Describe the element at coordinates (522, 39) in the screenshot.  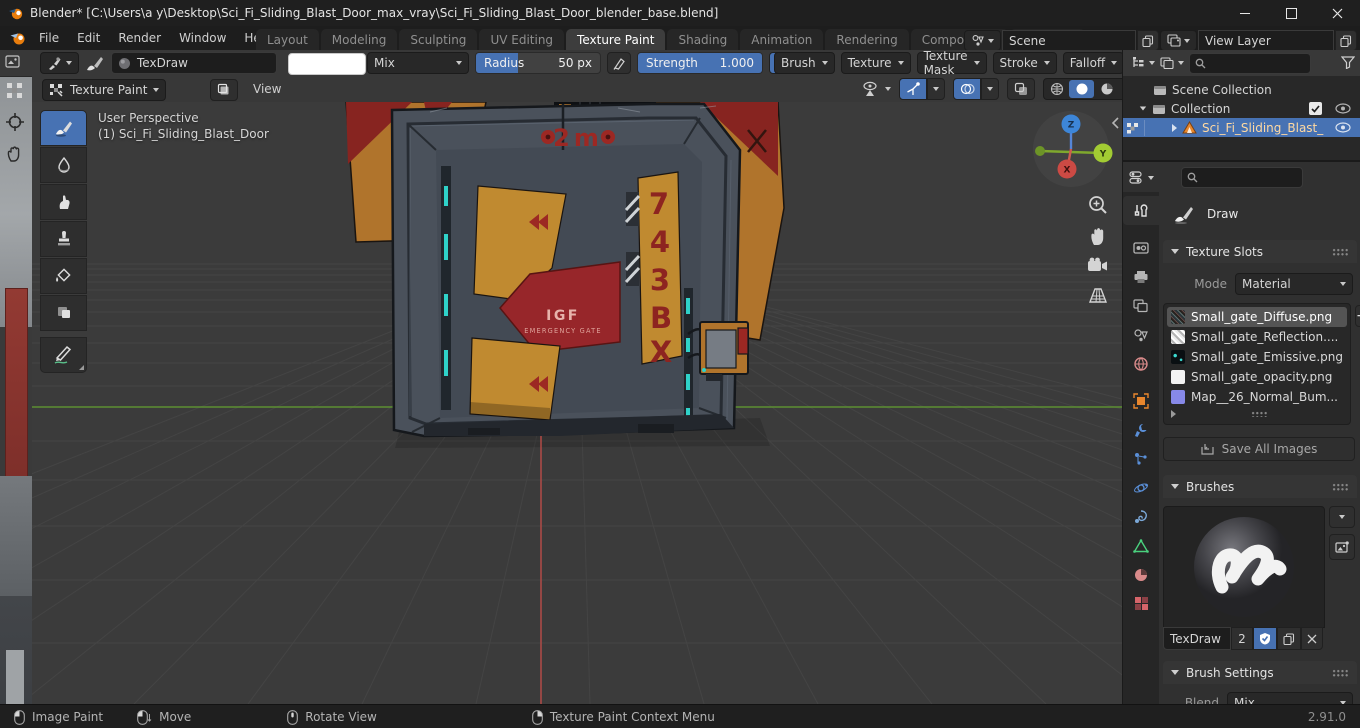
I see `tab-uv-editing: UV Editing` at that location.